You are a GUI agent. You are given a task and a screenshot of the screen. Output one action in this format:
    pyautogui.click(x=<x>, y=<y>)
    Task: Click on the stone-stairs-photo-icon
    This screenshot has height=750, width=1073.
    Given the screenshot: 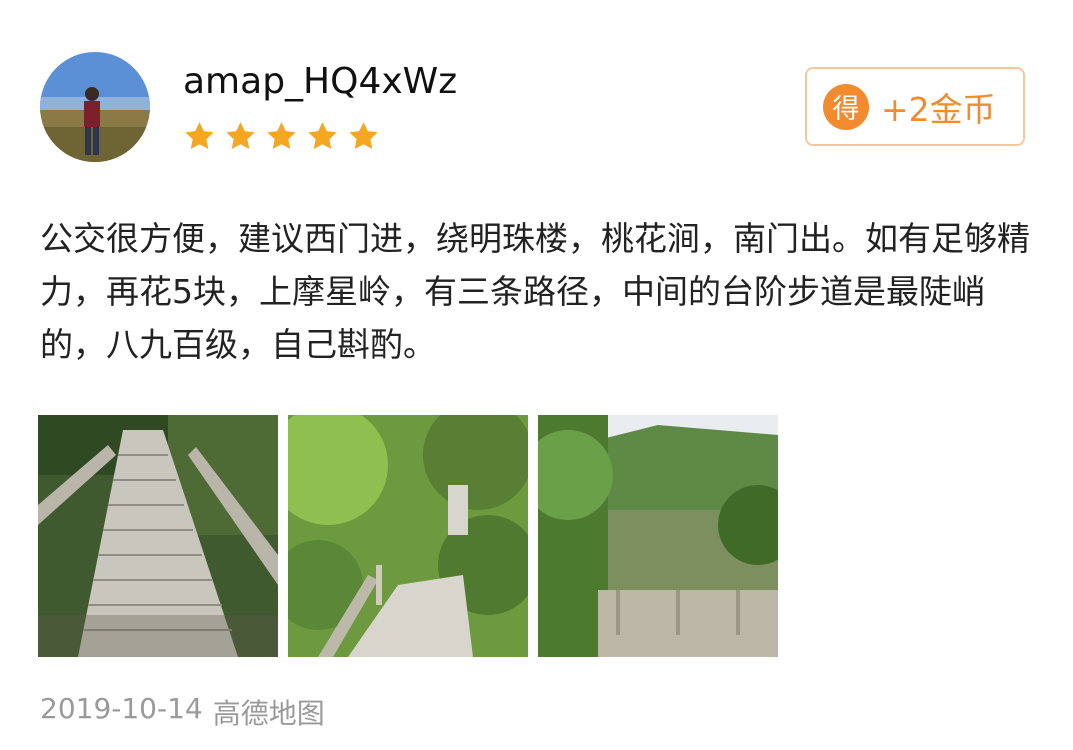 What is the action you would take?
    pyautogui.click(x=158, y=536)
    